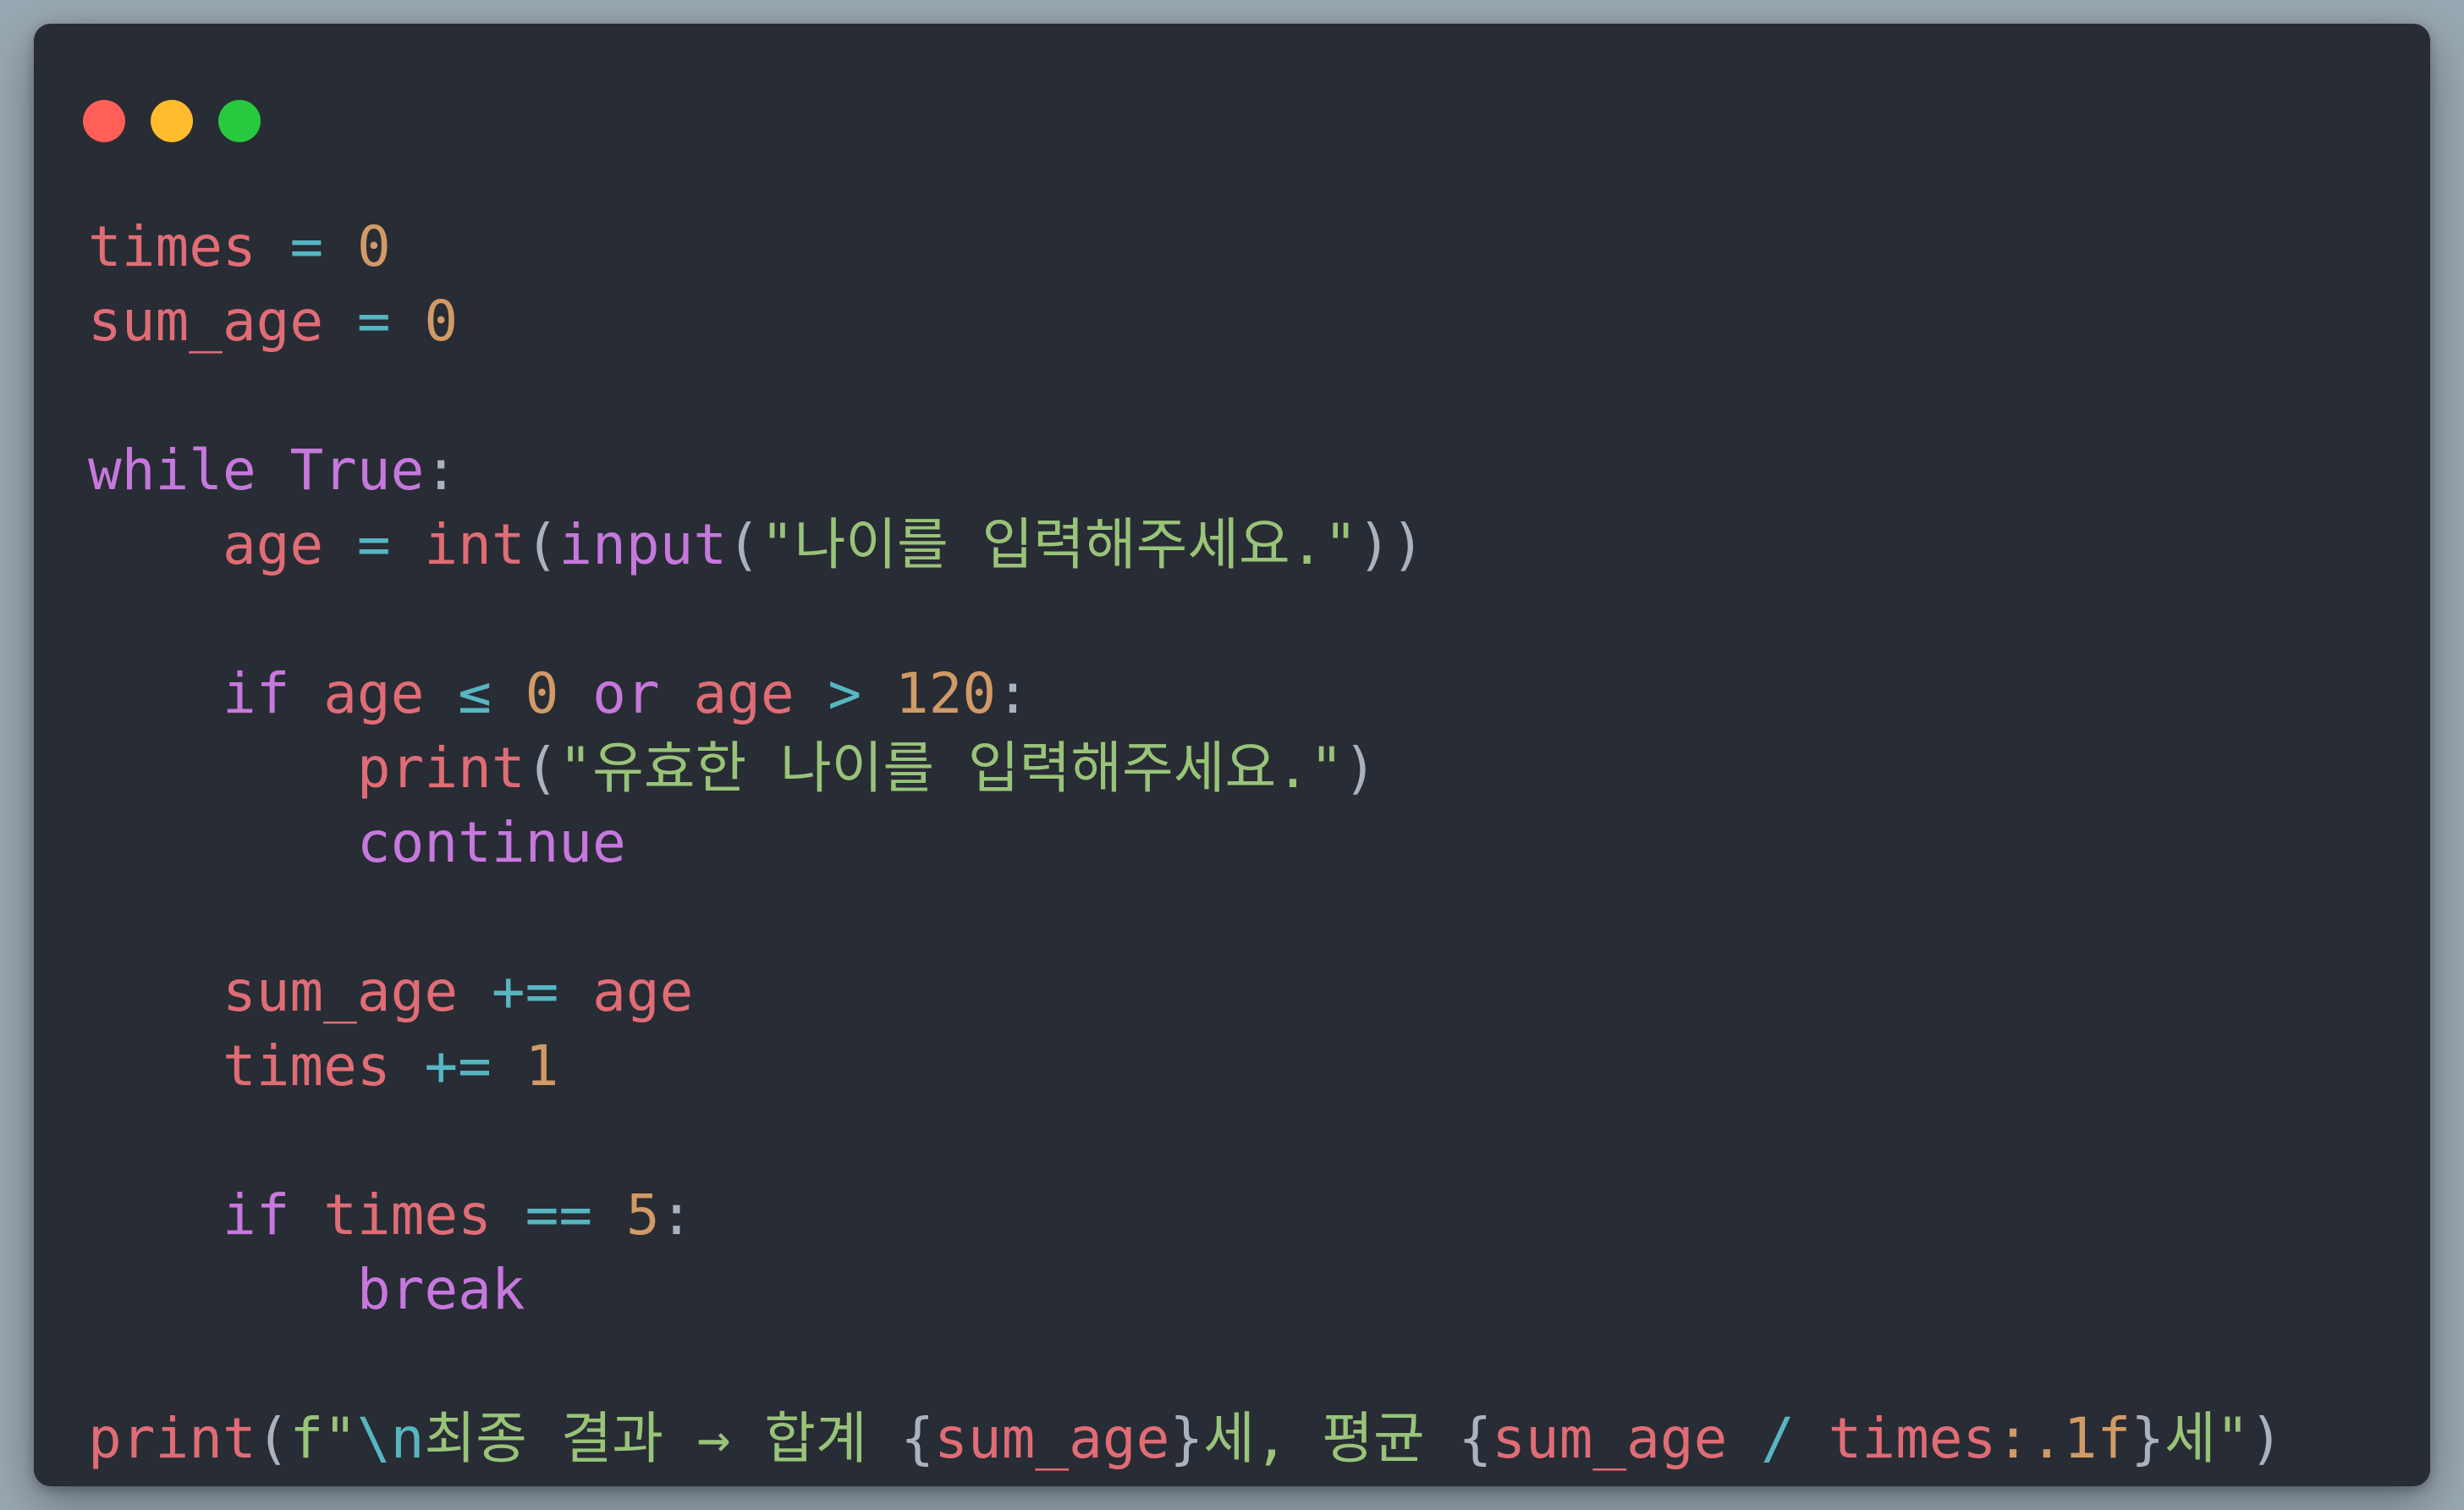  I want to click on token-paren: )), so click(1391, 544).